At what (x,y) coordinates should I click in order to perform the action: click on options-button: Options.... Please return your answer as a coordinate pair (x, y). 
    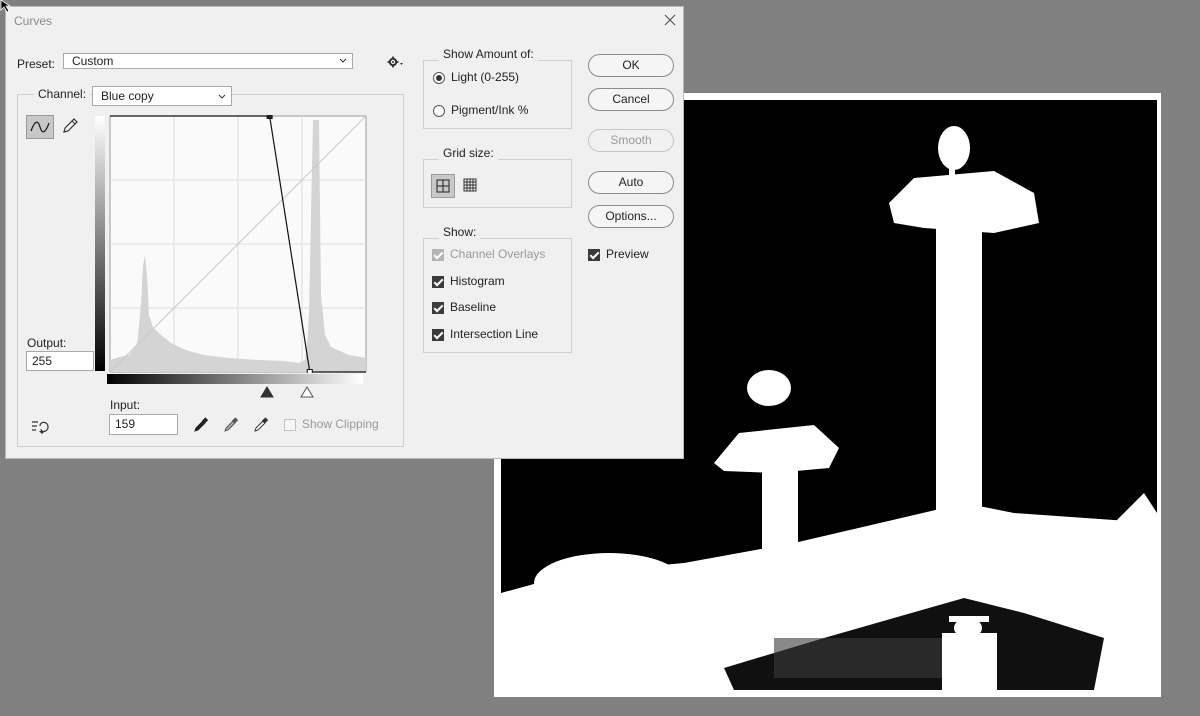
    Looking at the image, I should click on (631, 216).